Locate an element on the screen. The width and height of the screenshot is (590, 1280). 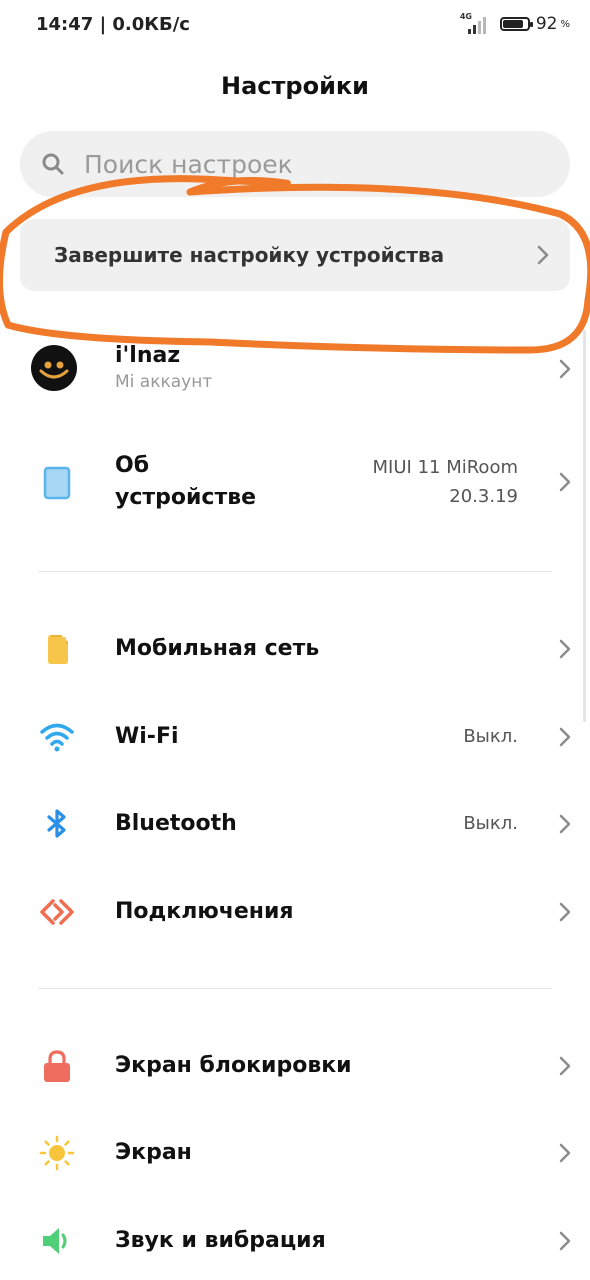
device-icon is located at coordinates (57, 483).